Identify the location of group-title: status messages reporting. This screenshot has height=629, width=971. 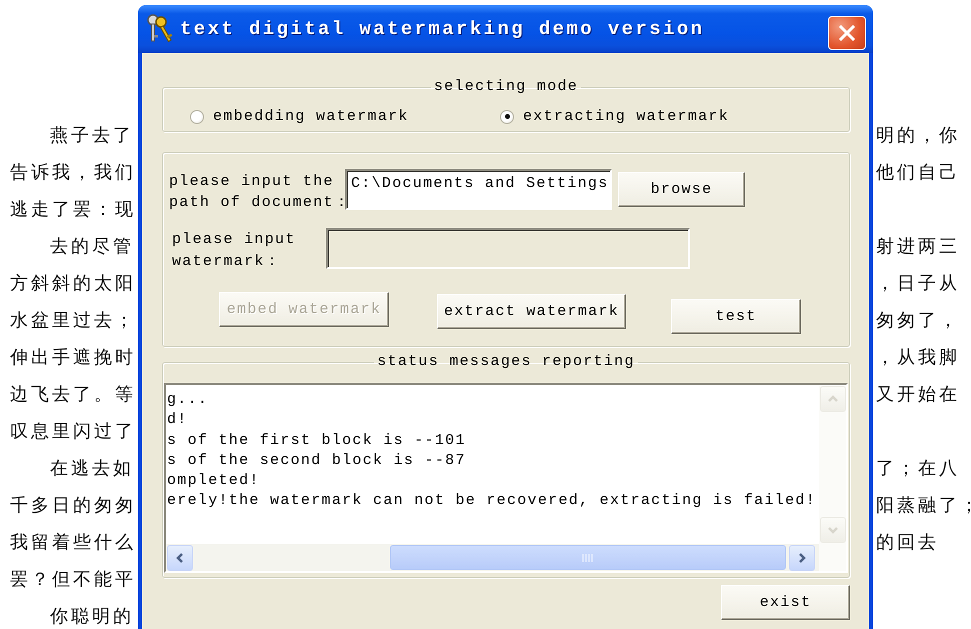
(506, 362).